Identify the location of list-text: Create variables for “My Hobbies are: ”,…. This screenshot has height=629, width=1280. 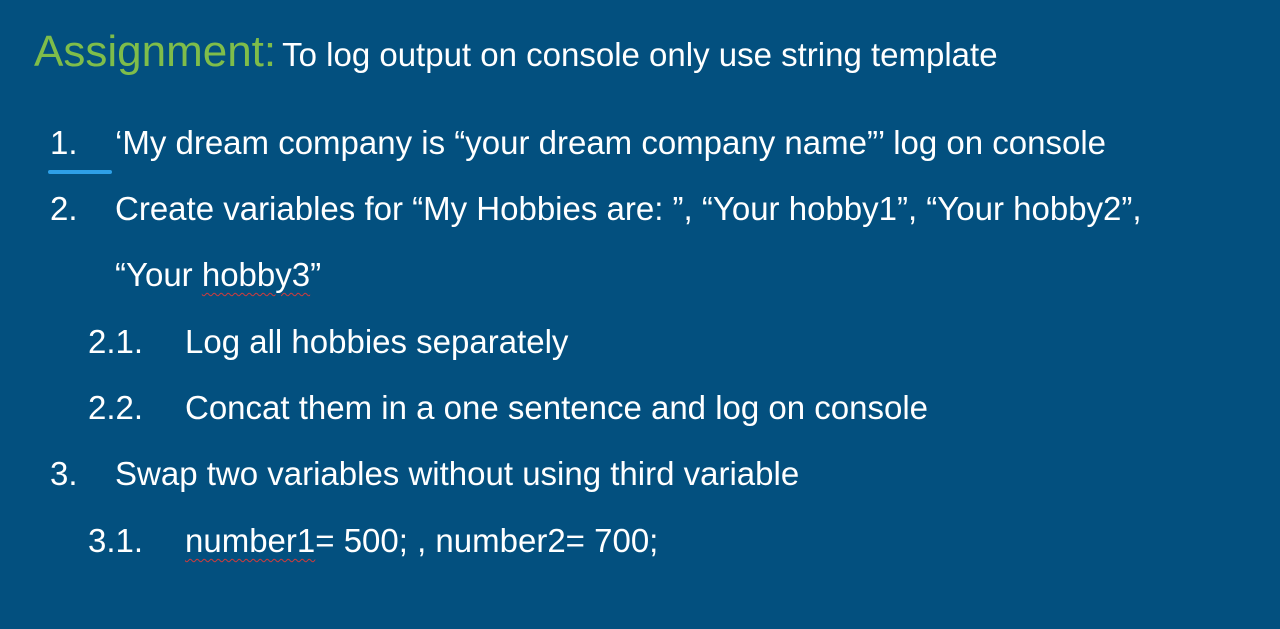
(628, 208).